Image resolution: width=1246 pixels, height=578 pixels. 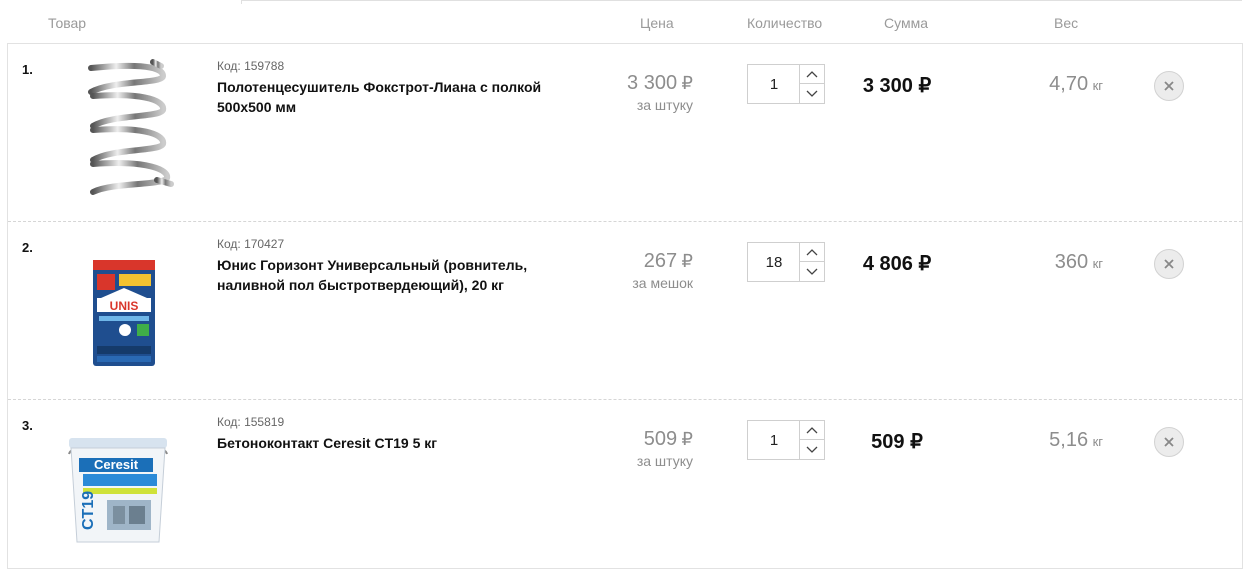 I want to click on price-value: 509, so click(x=660, y=439).